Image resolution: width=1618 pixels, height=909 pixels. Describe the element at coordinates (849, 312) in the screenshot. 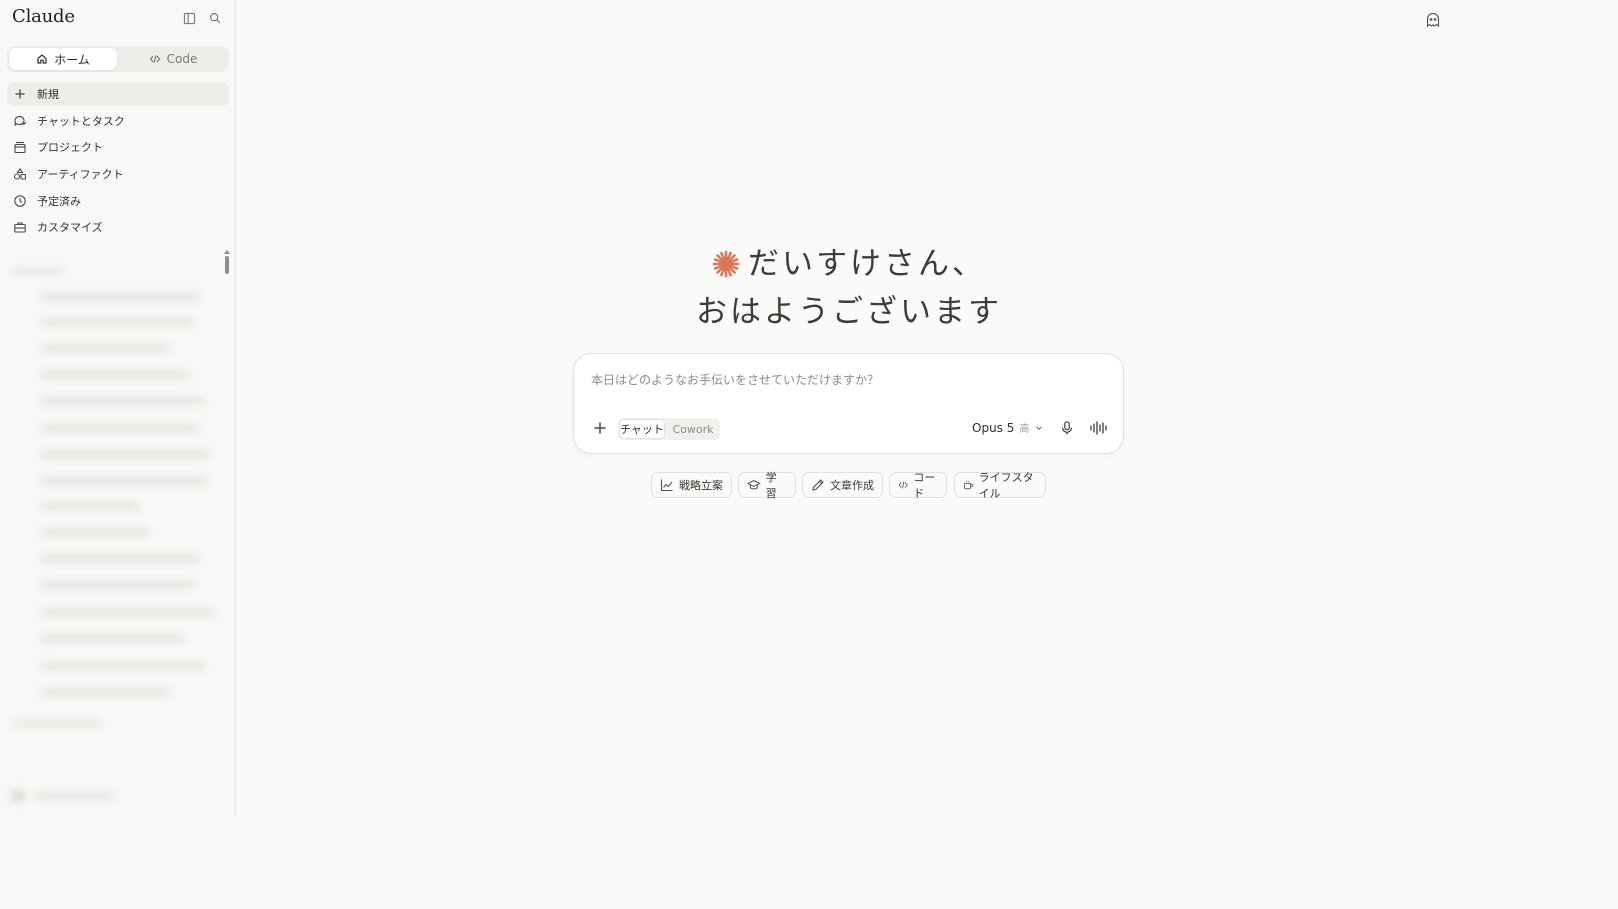

I see `greeting-line-2: おはようございます` at that location.